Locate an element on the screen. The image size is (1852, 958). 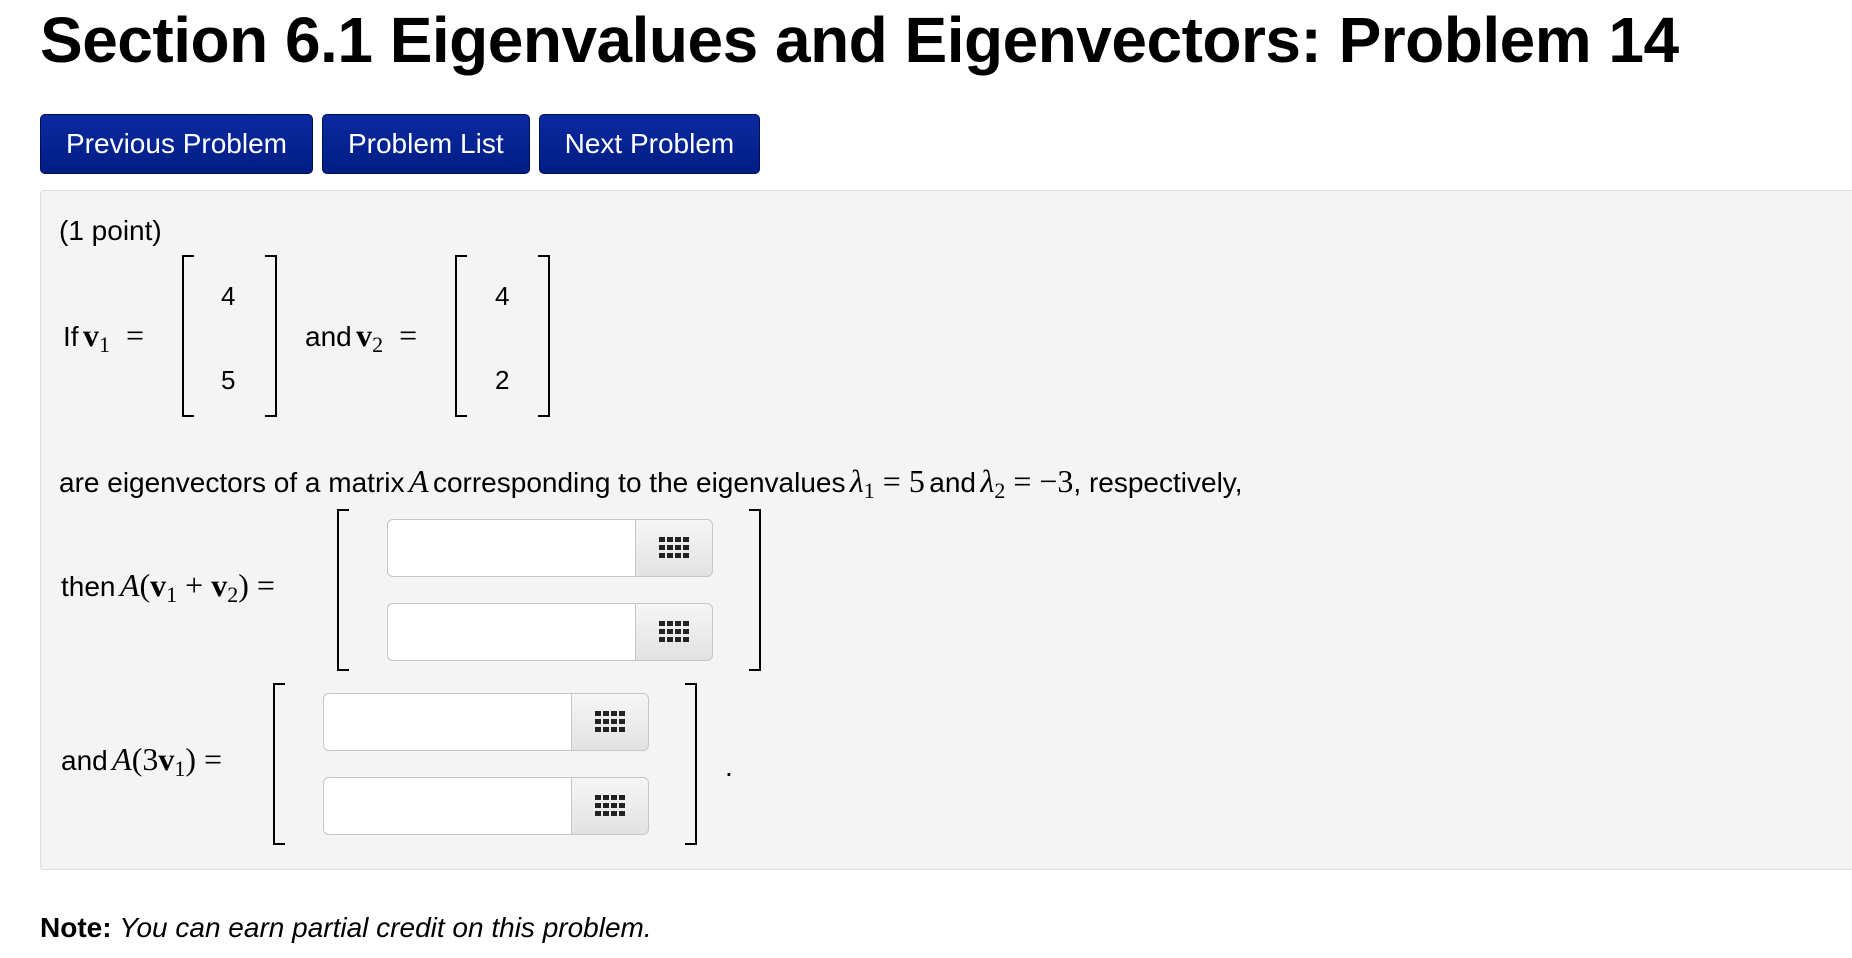
answer-scaled-2-keypad-button is located at coordinates (610, 806).